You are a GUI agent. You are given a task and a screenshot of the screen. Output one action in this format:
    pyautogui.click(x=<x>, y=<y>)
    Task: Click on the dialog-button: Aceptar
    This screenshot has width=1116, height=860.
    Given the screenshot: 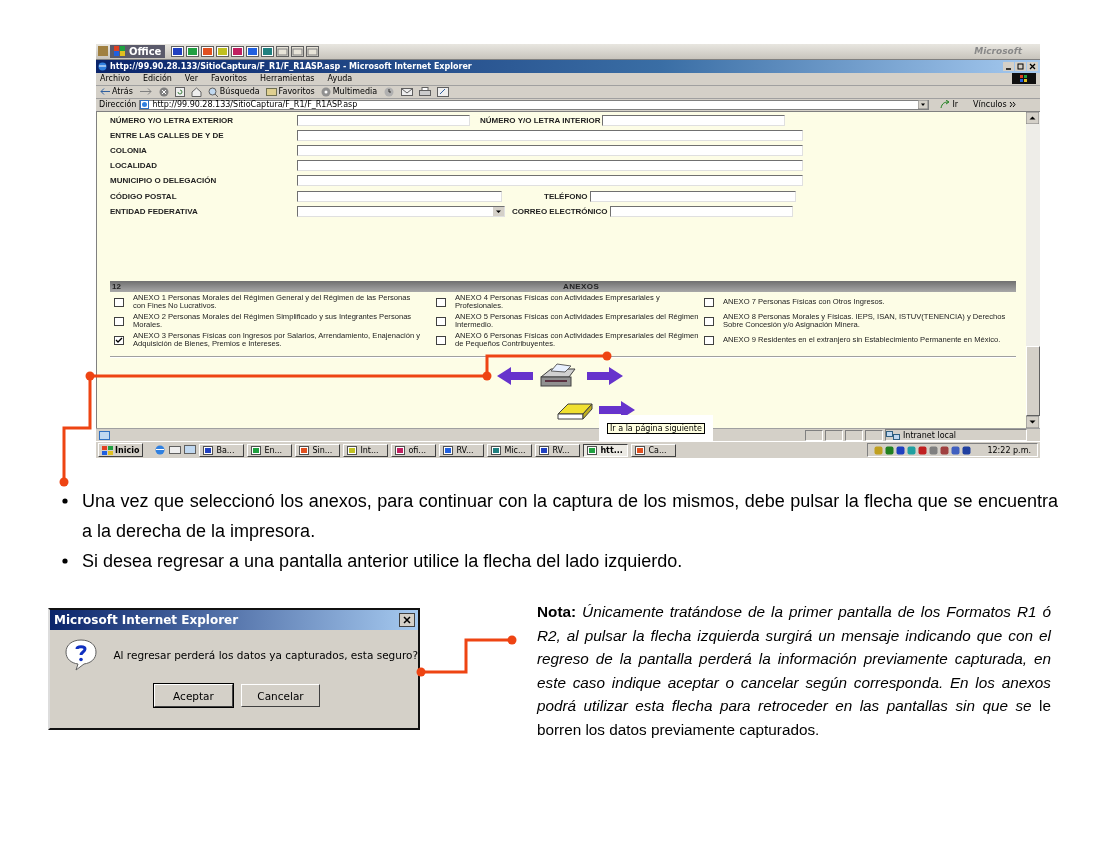 What is the action you would take?
    pyautogui.click(x=193, y=695)
    